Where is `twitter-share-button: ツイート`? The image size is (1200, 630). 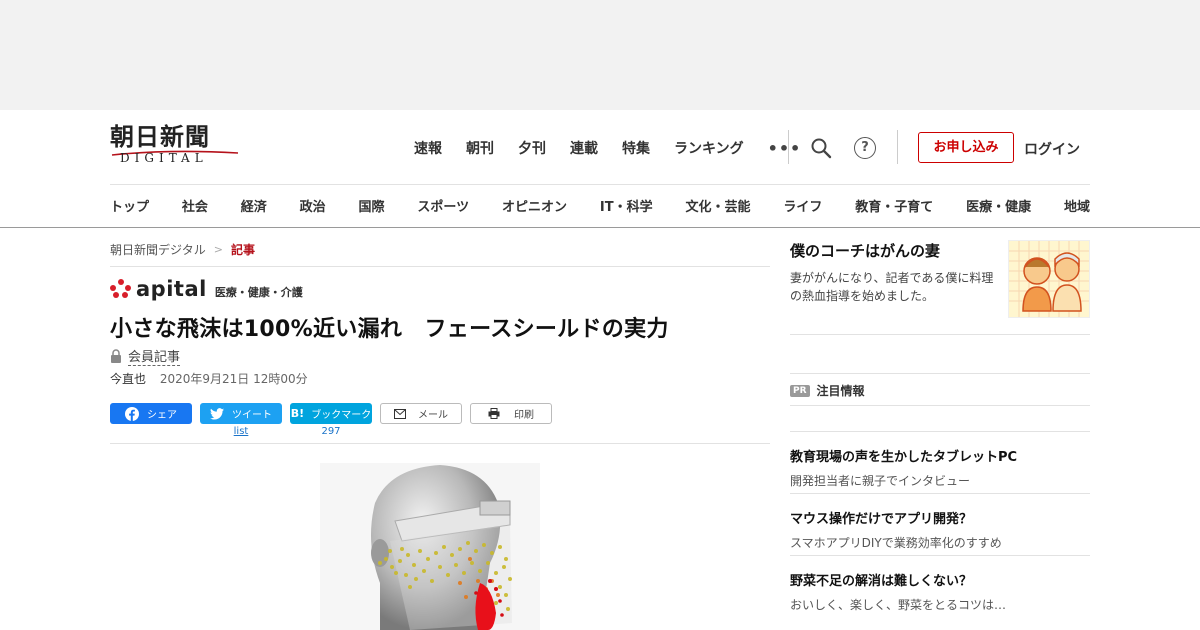
twitter-share-button: ツイート is located at coordinates (241, 413).